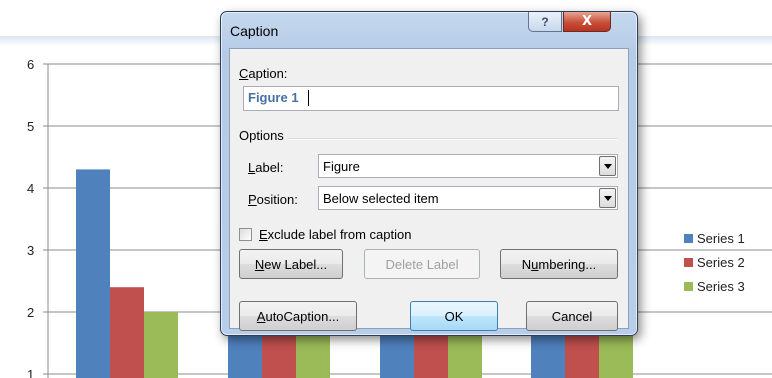 The image size is (772, 378). I want to click on caption-label: Caption:, so click(263, 73).